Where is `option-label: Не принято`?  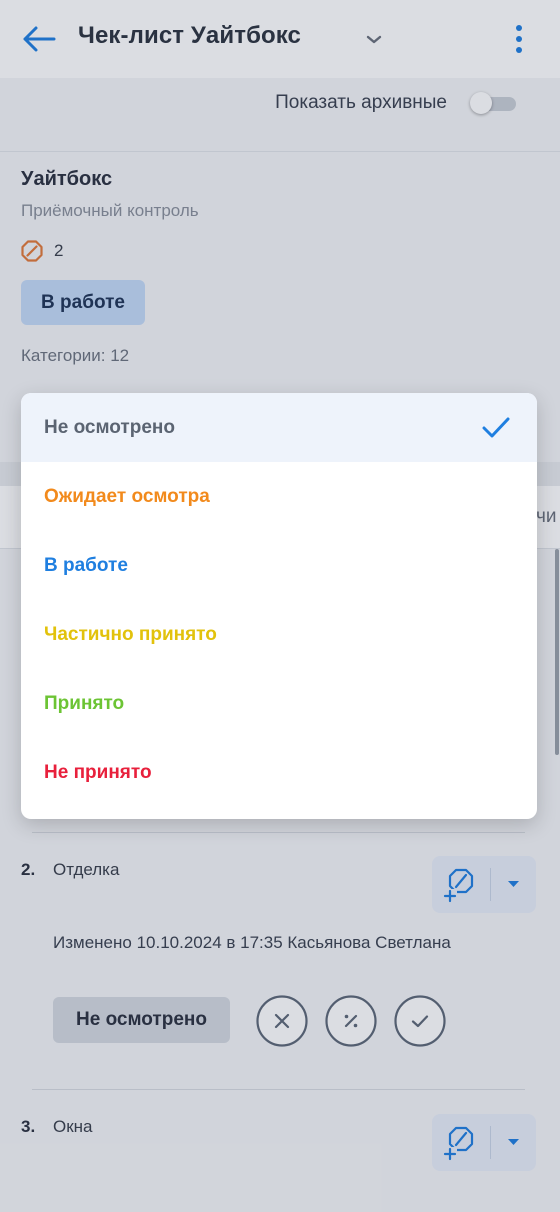 option-label: Не принято is located at coordinates (98, 772).